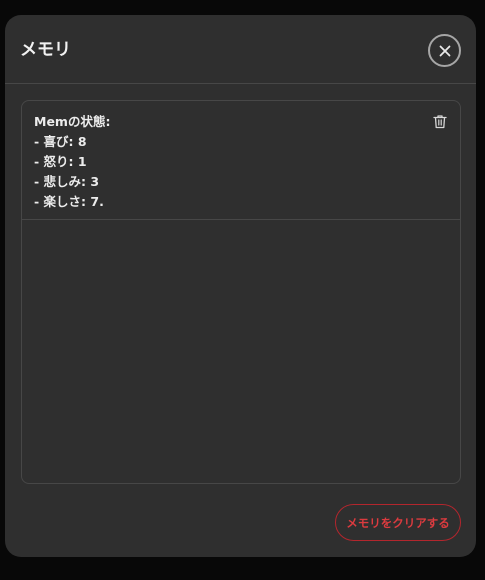 This screenshot has height=580, width=485. I want to click on dialog-title: メモリ, so click(45, 50).